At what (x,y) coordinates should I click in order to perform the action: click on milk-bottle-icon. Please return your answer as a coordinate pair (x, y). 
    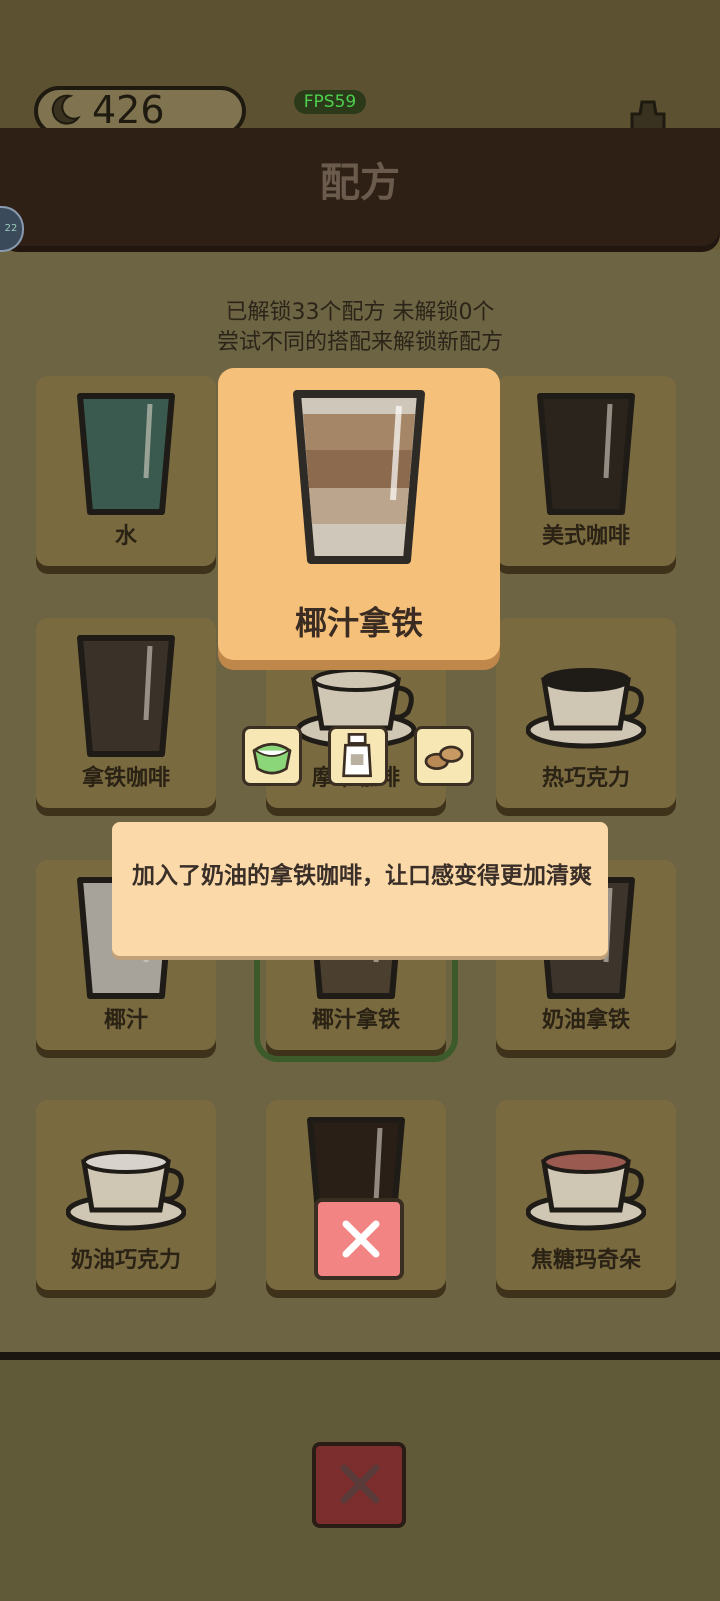
    Looking at the image, I should click on (357, 755).